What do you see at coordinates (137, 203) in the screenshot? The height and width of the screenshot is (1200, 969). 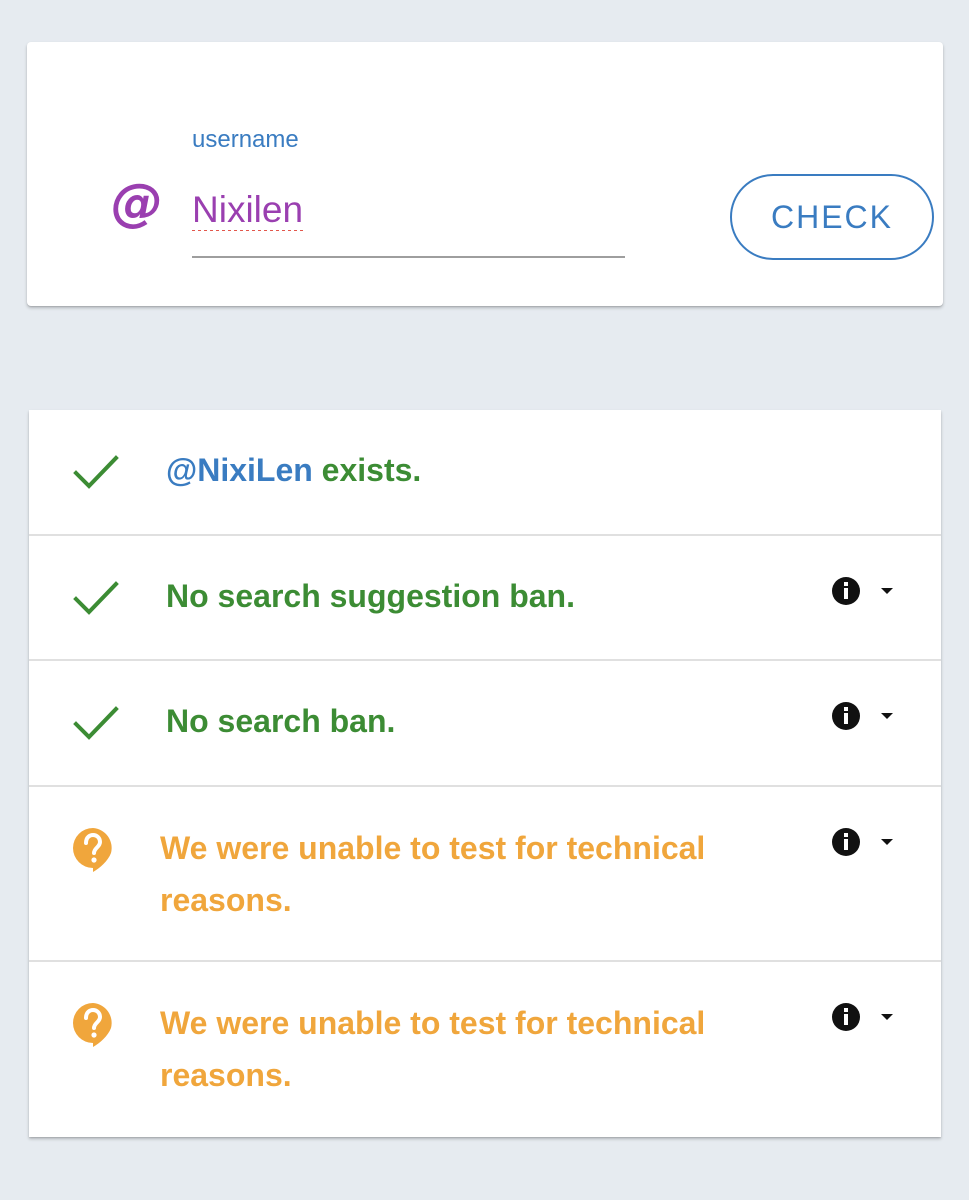 I see `at-icon: @` at bounding box center [137, 203].